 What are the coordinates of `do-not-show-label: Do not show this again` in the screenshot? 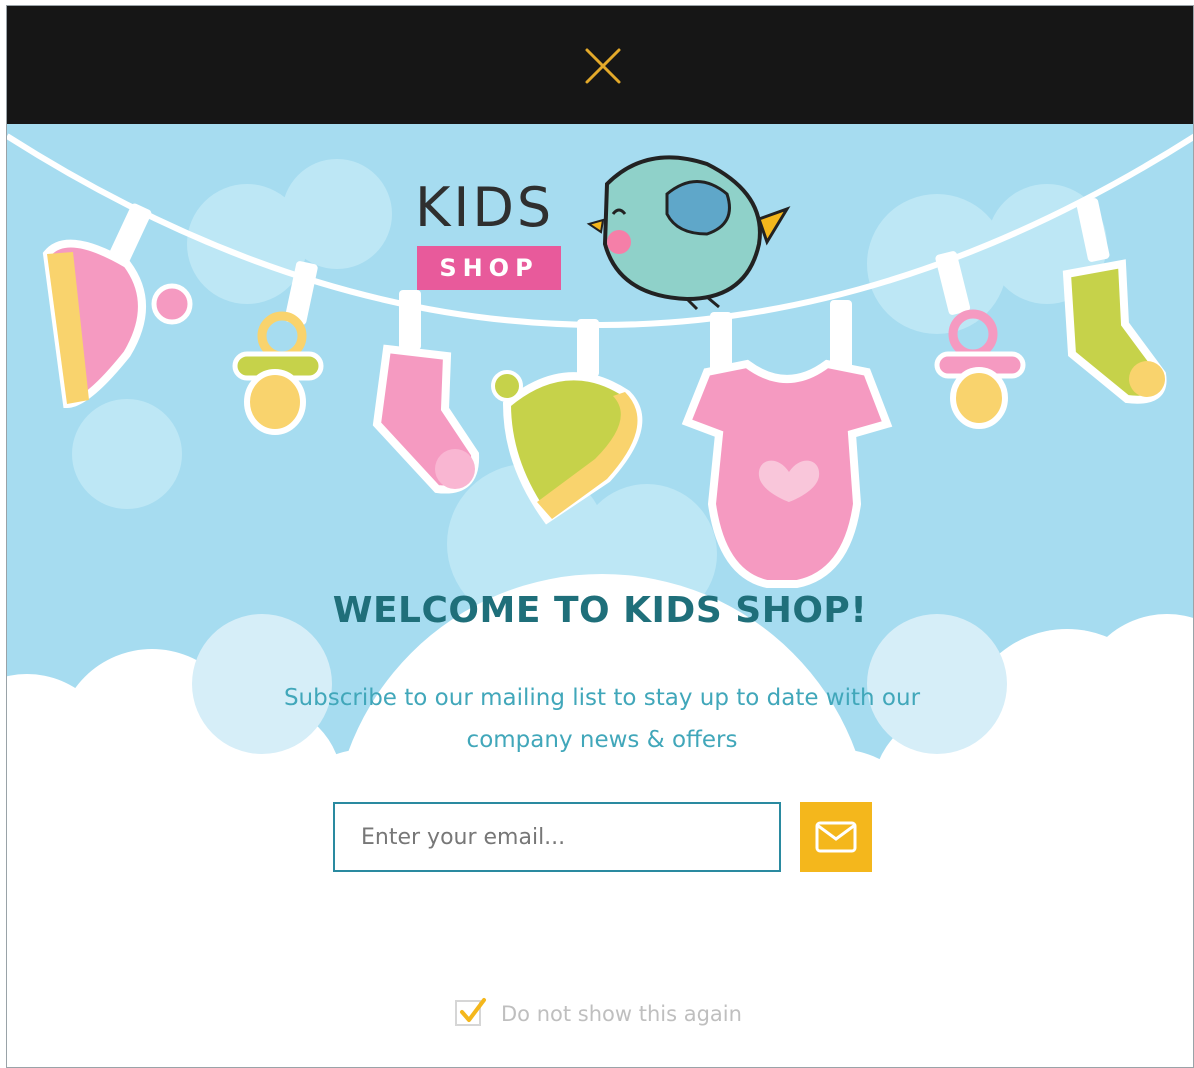 It's located at (621, 1014).